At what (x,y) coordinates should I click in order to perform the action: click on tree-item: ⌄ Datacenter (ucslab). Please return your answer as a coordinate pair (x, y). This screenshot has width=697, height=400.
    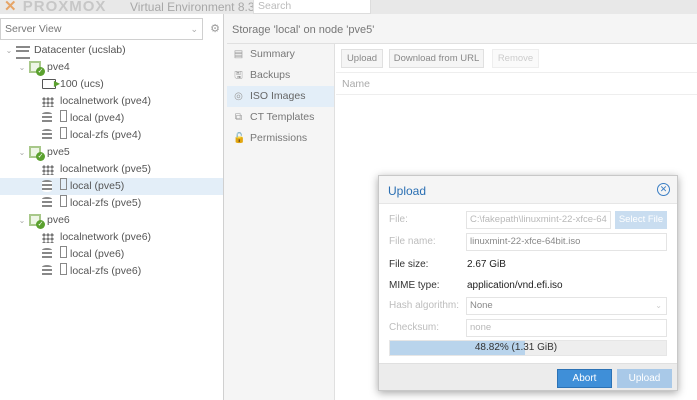
    Looking at the image, I should click on (111, 50).